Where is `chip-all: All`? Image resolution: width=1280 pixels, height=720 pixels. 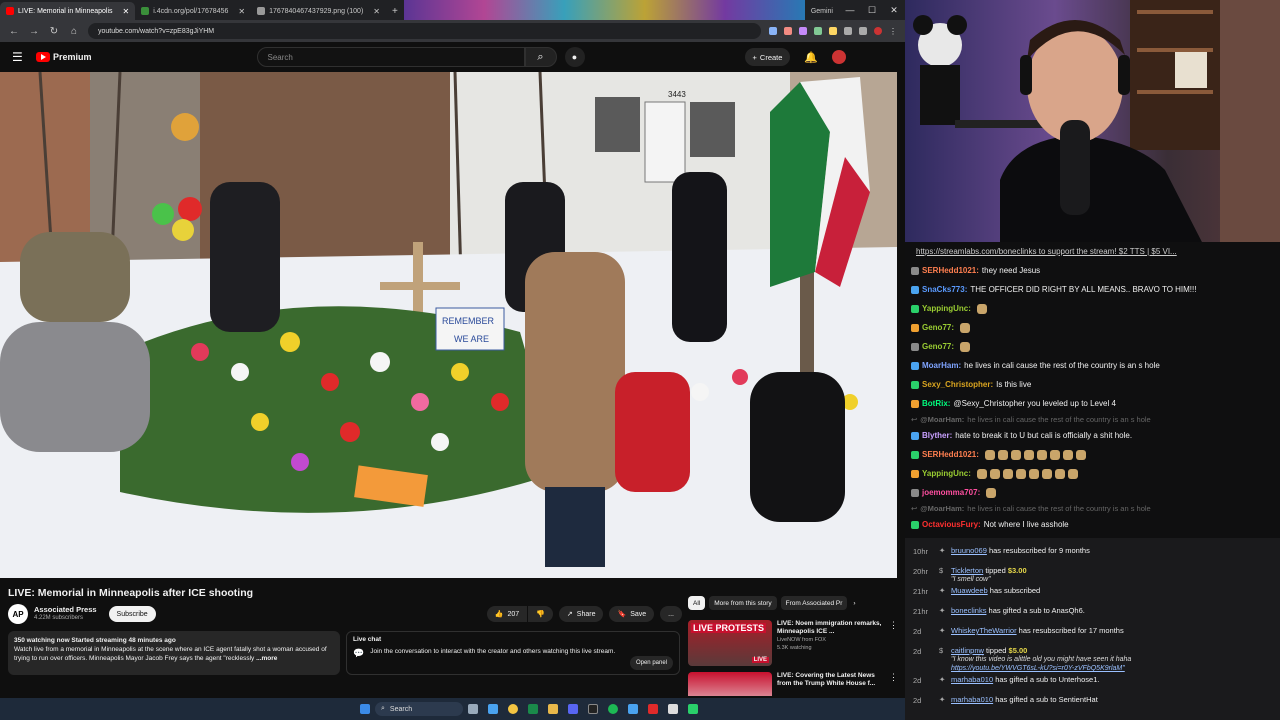 chip-all: All is located at coordinates (697, 603).